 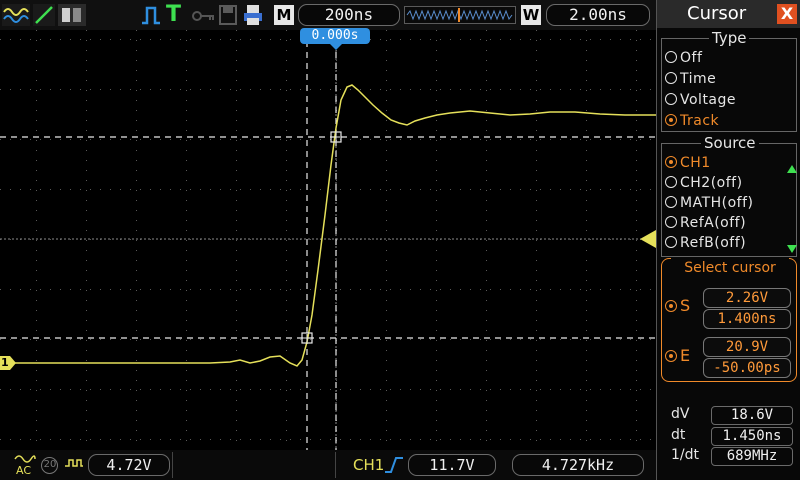 What do you see at coordinates (578, 465) in the screenshot?
I see `frequency-readout: 4.727kHz` at bounding box center [578, 465].